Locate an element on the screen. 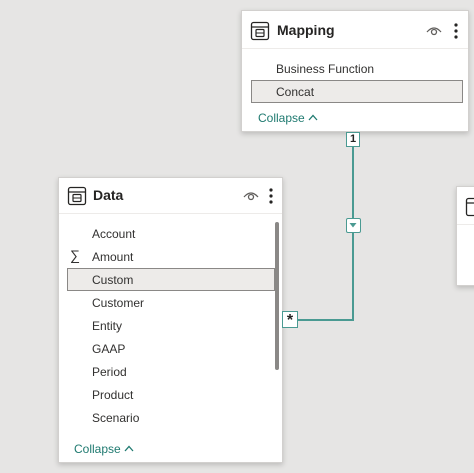 This screenshot has width=474, height=473. partial-table-card is located at coordinates (465, 236).